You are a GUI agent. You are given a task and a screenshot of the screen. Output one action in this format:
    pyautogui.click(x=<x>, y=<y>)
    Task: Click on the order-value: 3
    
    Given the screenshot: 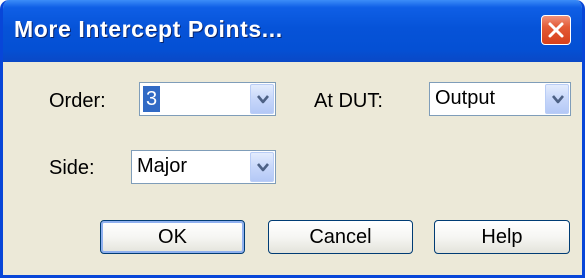 What is the action you would take?
    pyautogui.click(x=152, y=99)
    